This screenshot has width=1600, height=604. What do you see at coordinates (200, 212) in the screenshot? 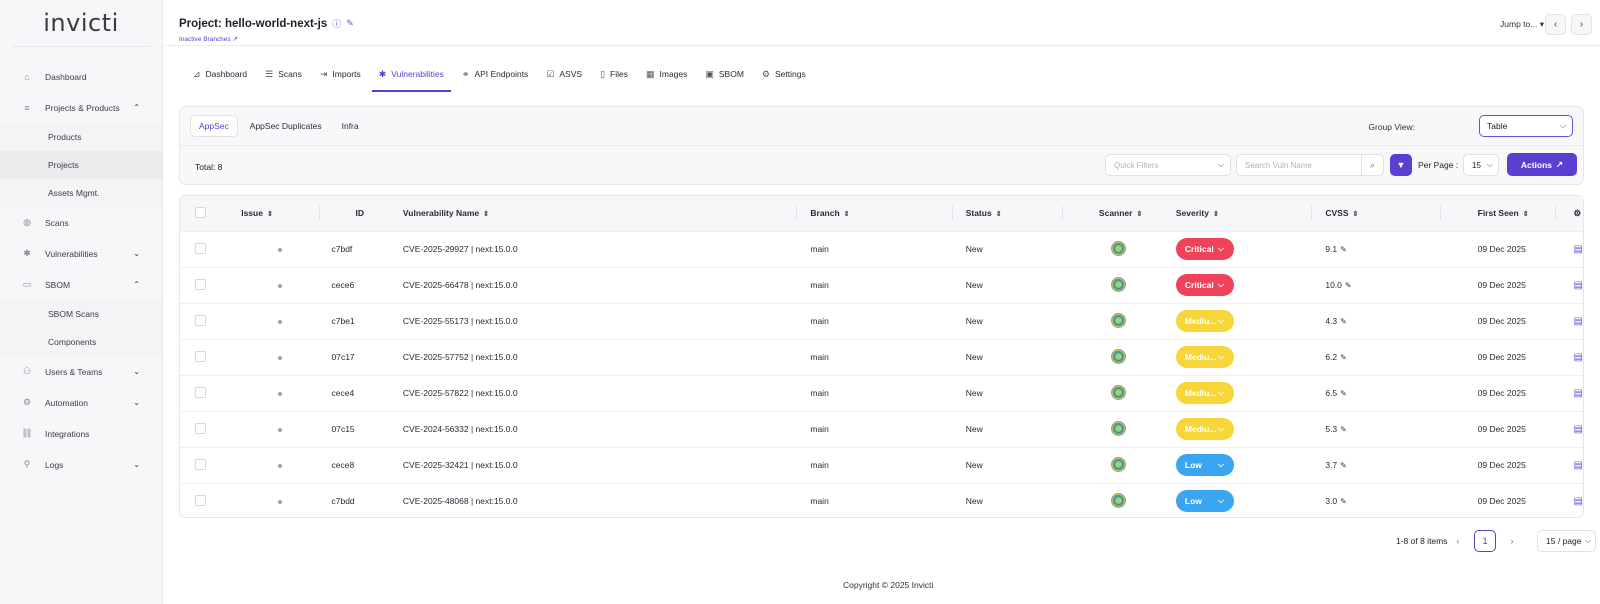
I see `select-all-checkbox` at bounding box center [200, 212].